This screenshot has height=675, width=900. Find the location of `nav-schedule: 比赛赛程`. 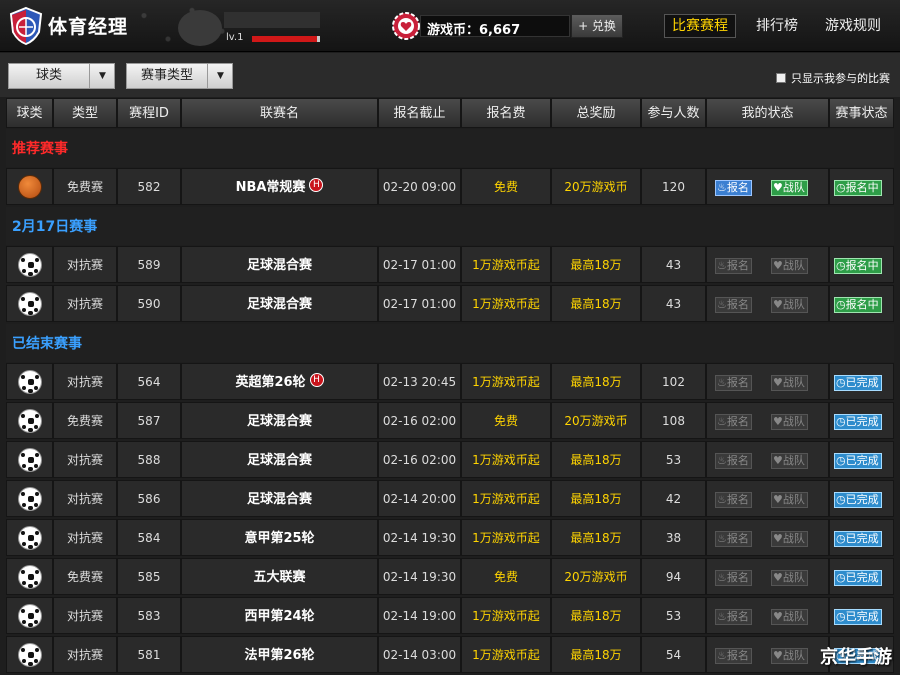

nav-schedule: 比赛赛程 is located at coordinates (700, 26).